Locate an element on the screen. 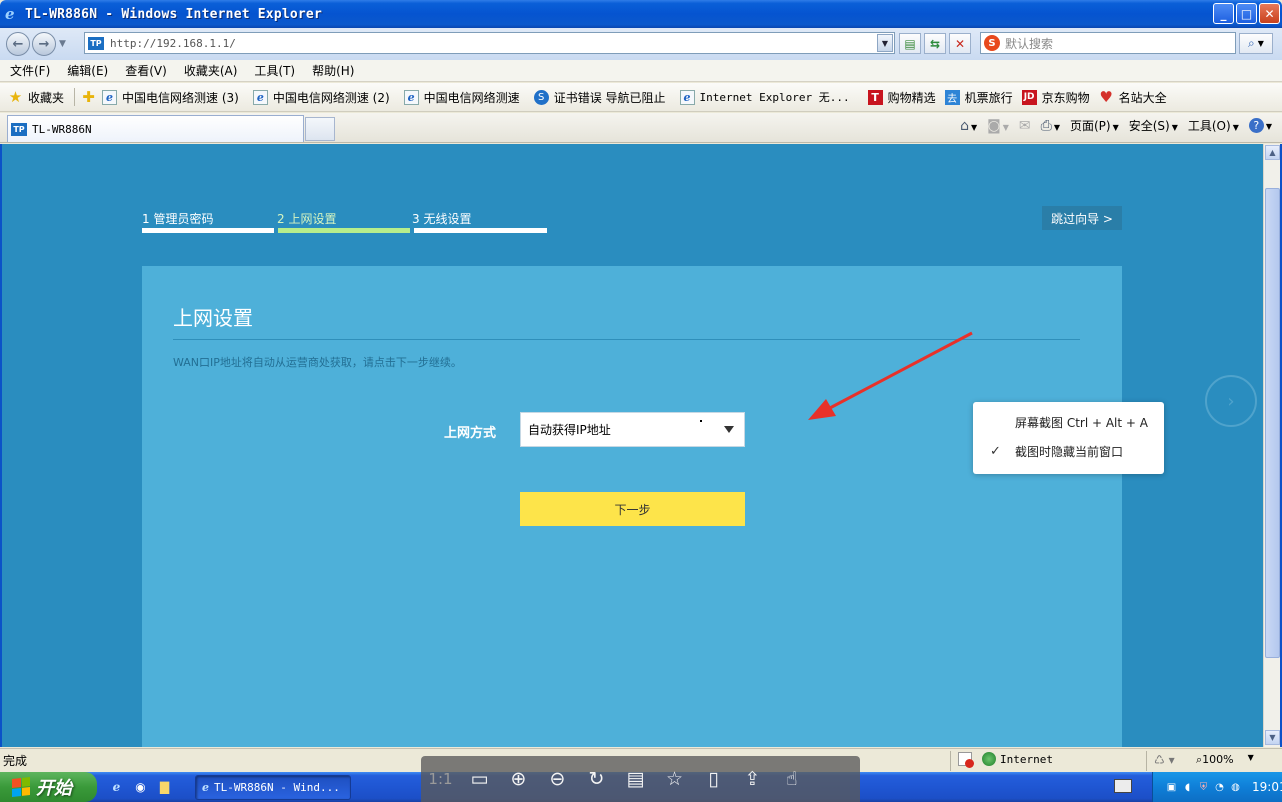 This screenshot has width=1282, height=802. menu-item-screenshot: 屏幕截图 Ctrl + Alt + A is located at coordinates (1068, 422).